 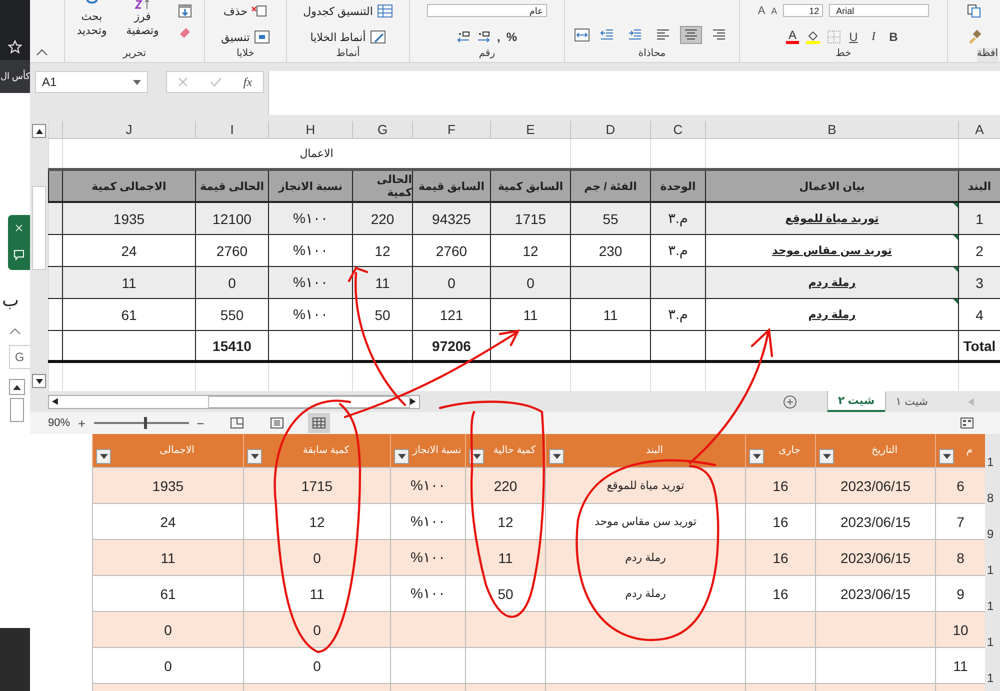 I want to click on table-cell: 24, so click(x=168, y=522).